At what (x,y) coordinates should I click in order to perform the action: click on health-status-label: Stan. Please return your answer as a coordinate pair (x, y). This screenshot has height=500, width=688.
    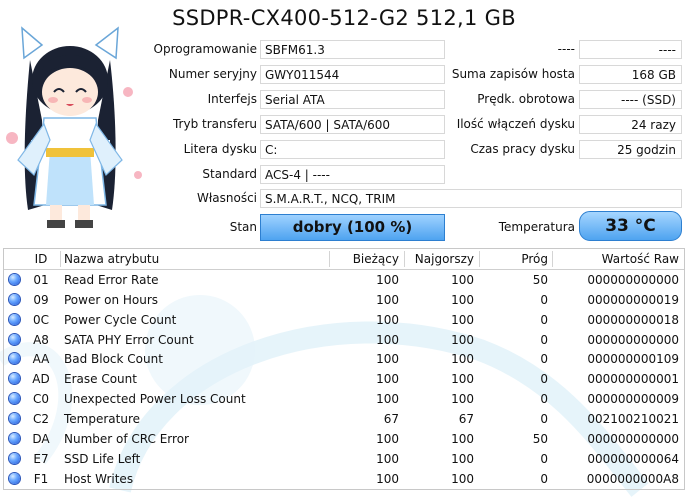
    Looking at the image, I should click on (243, 227).